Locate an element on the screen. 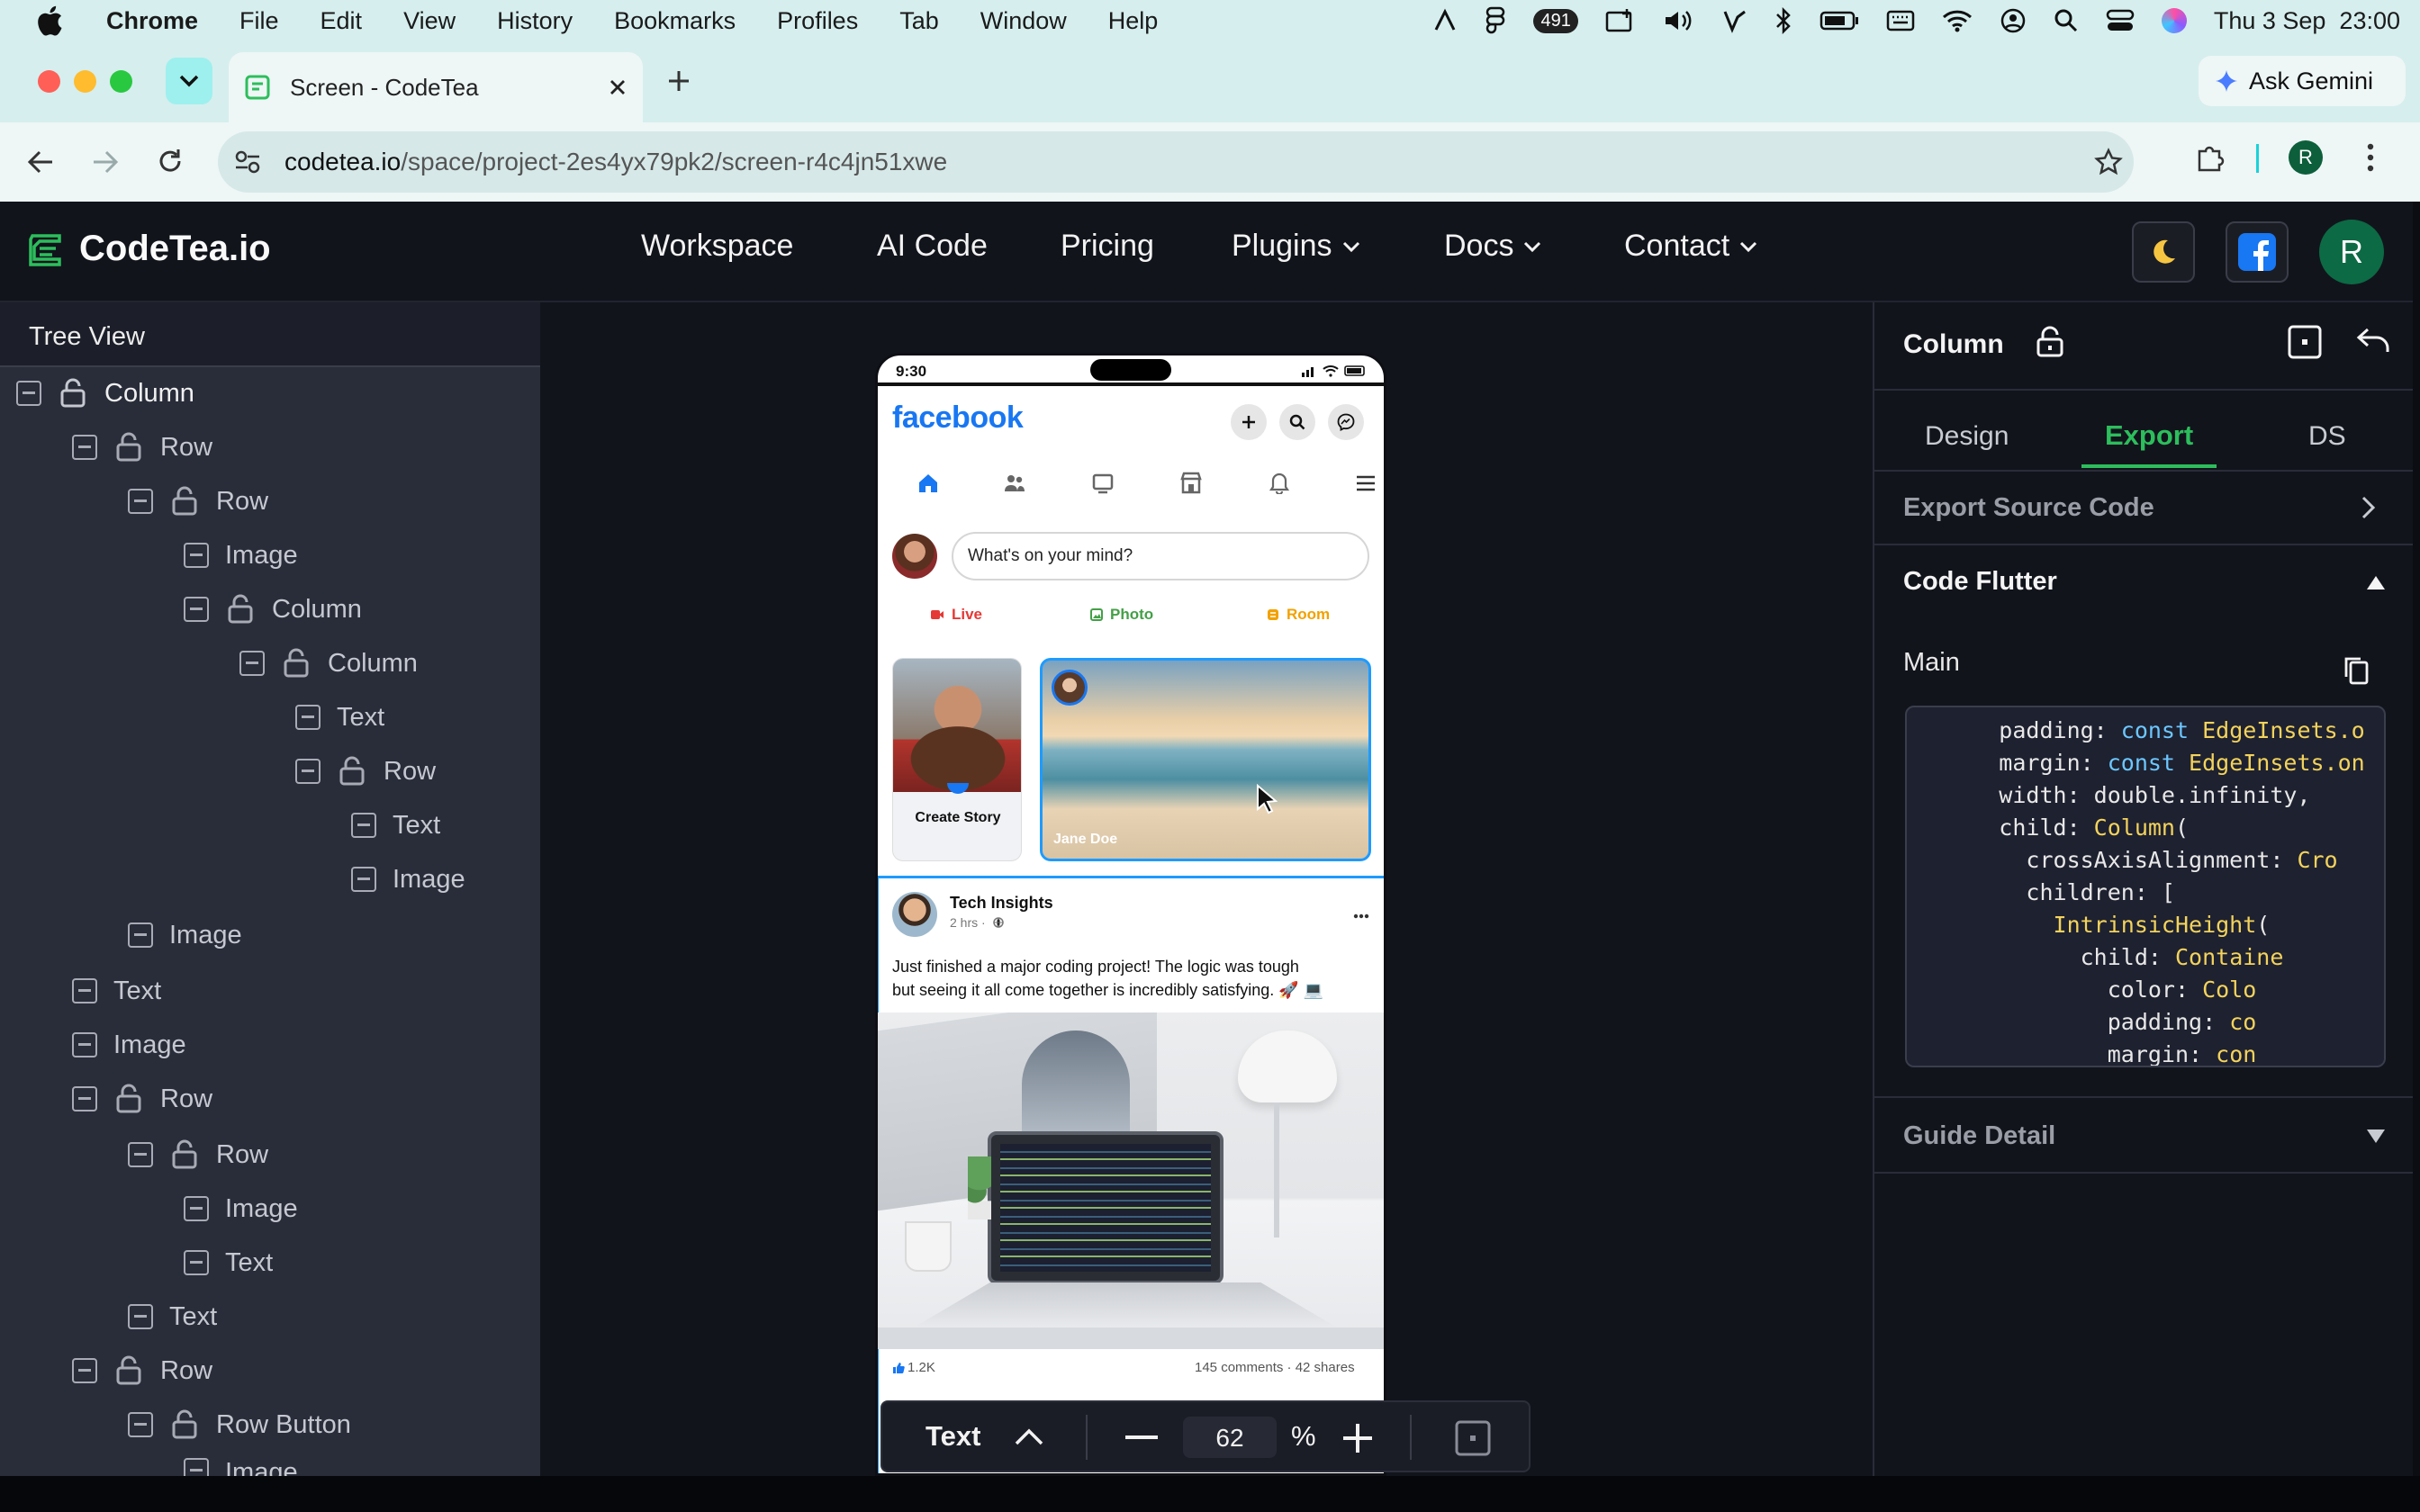 Image resolution: width=2420 pixels, height=1512 pixels. battery-icon is located at coordinates (1839, 21).